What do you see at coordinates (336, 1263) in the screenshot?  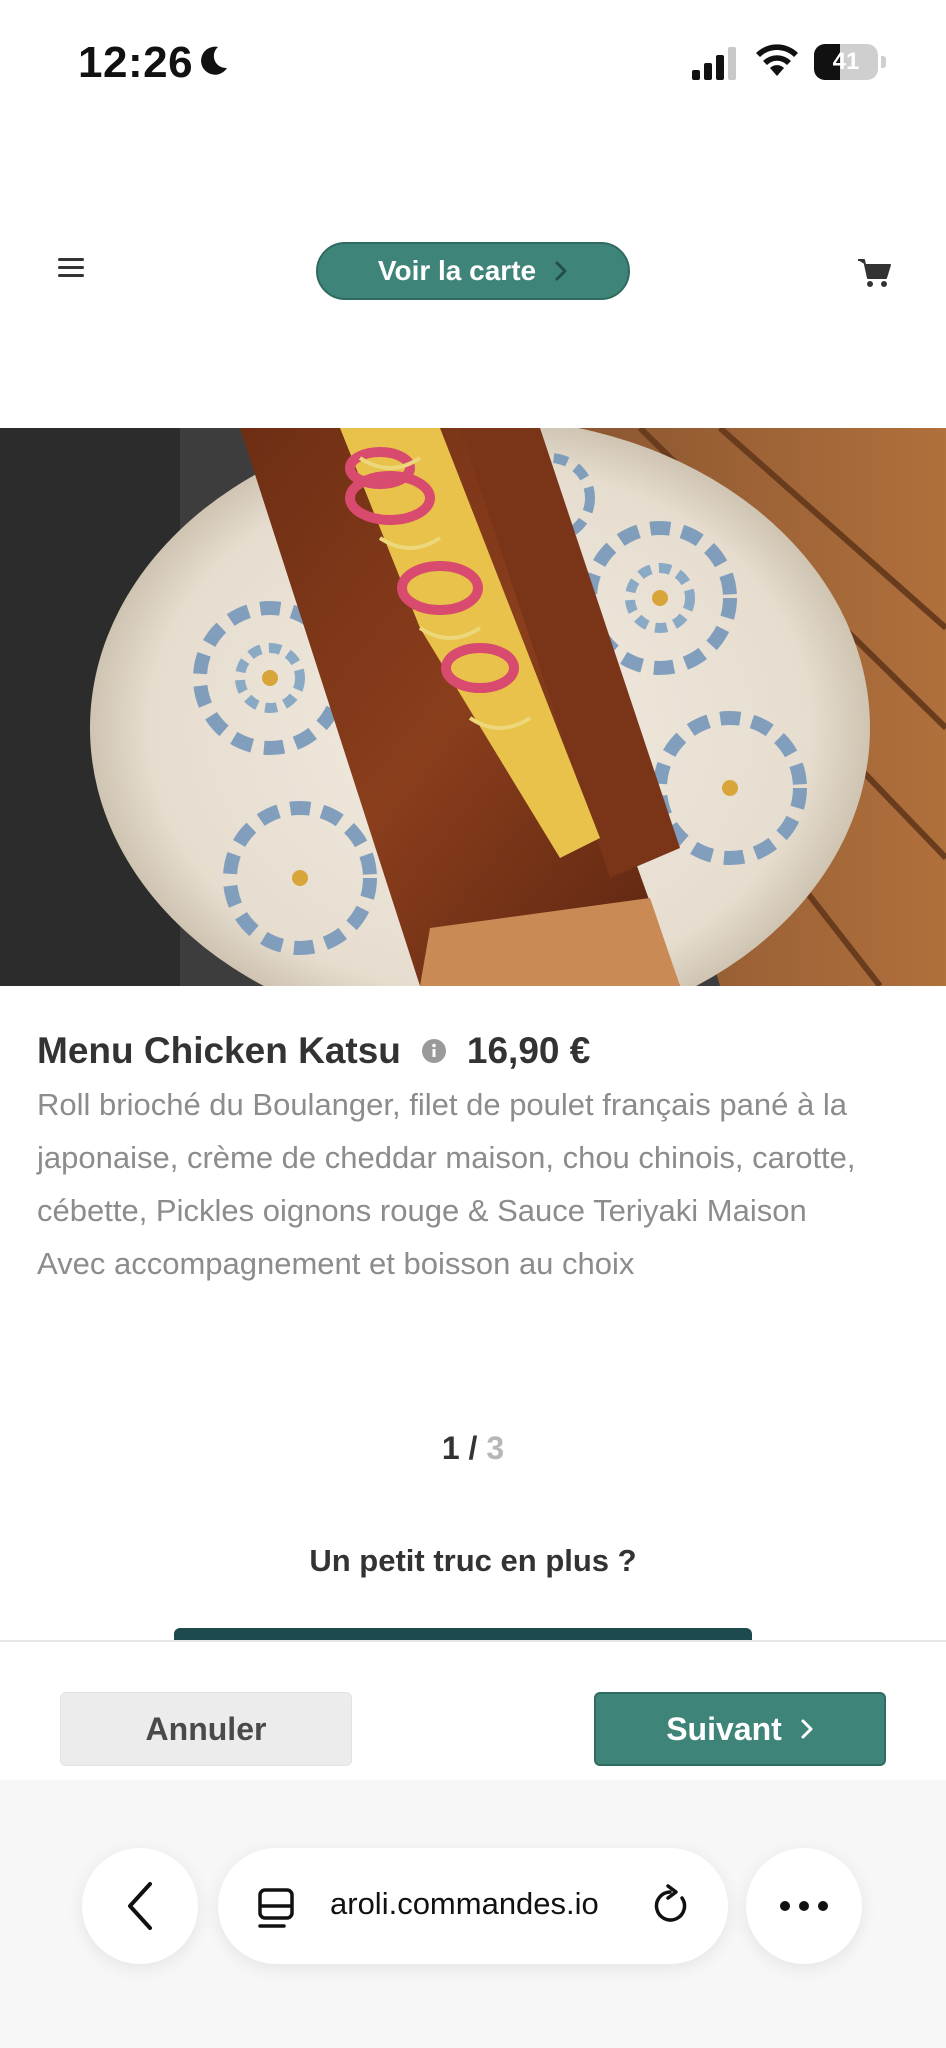 I see `product-extra-line: Avec accompagnement et boisson au choix` at bounding box center [336, 1263].